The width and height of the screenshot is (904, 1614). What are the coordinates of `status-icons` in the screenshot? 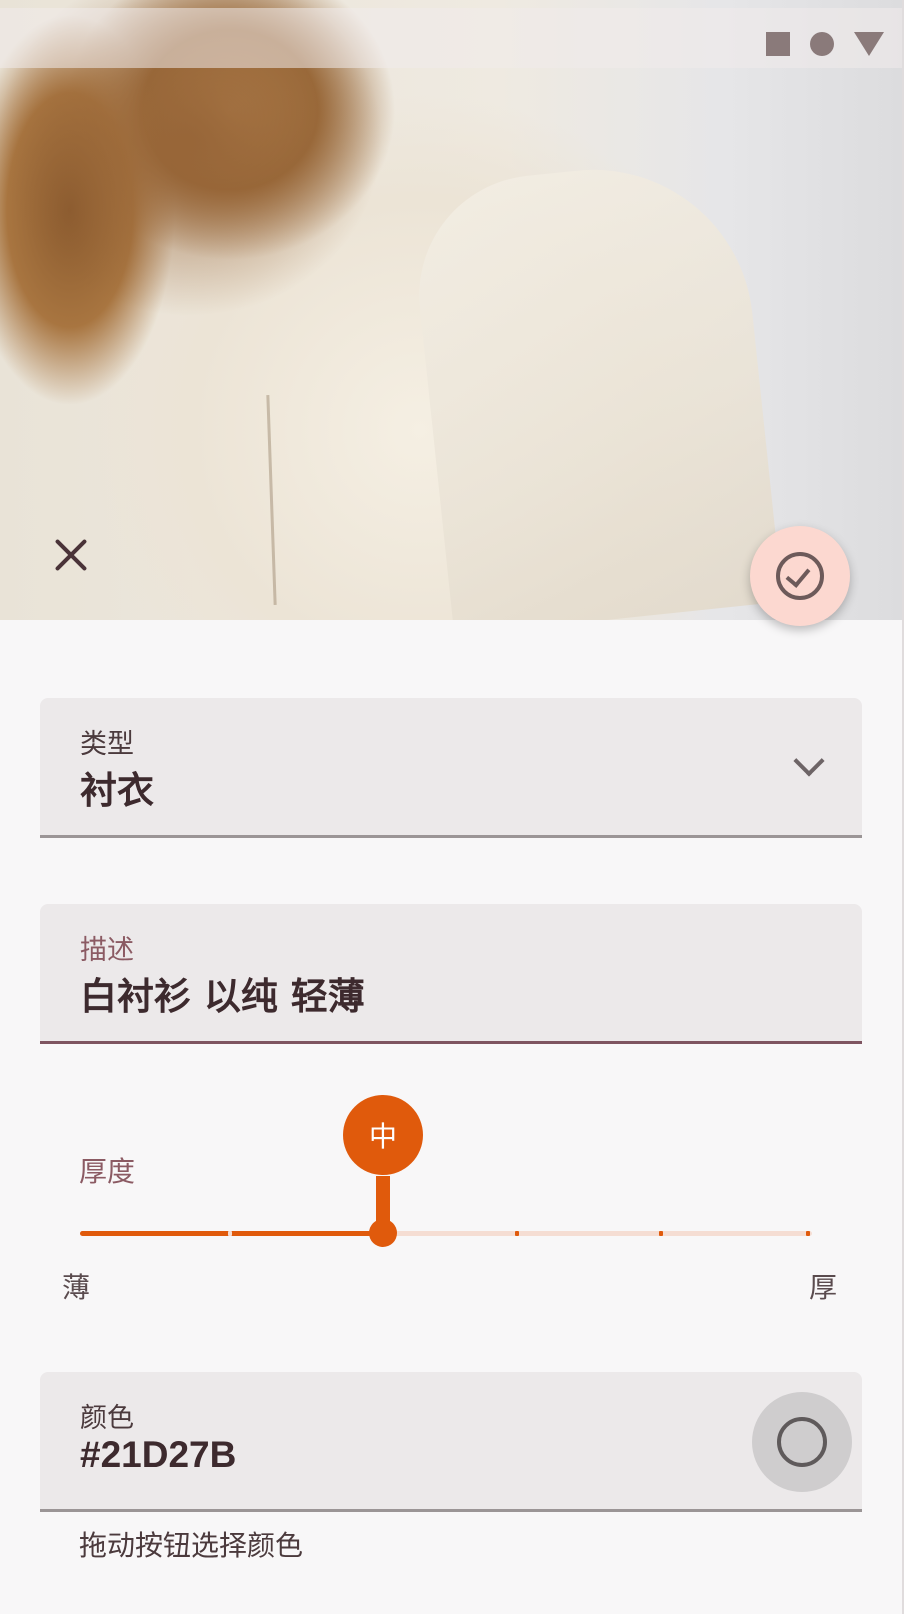 It's located at (825, 44).